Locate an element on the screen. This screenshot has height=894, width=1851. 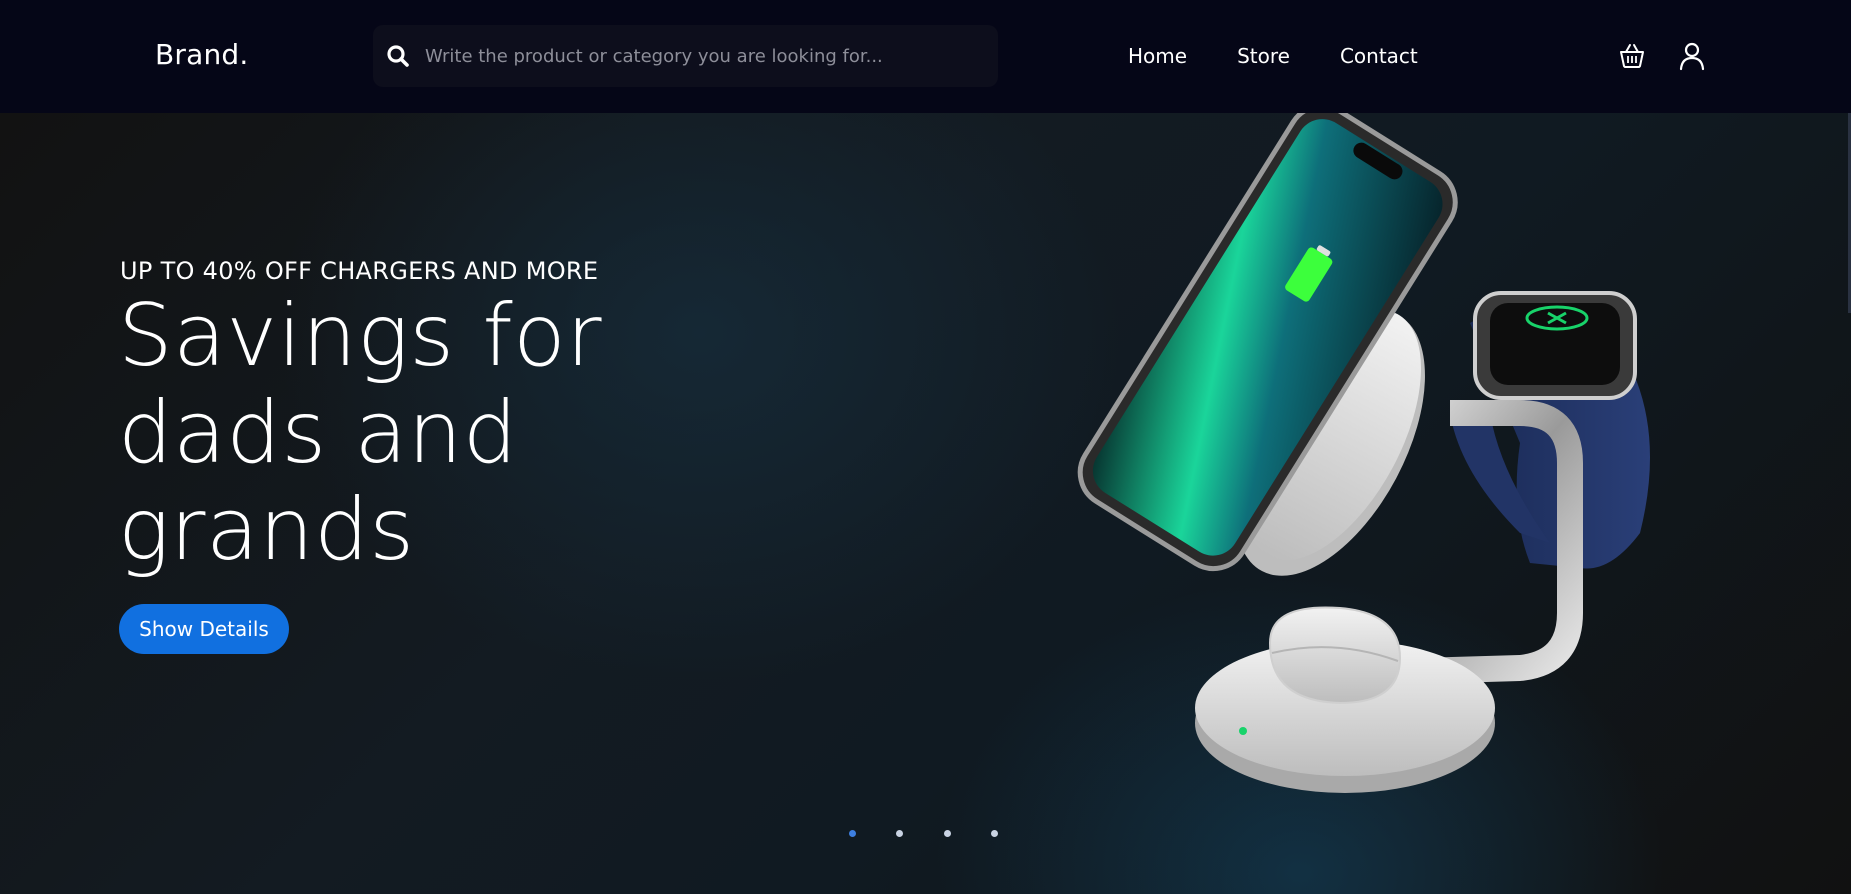
headline-line-3: grands is located at coordinates (266, 530).